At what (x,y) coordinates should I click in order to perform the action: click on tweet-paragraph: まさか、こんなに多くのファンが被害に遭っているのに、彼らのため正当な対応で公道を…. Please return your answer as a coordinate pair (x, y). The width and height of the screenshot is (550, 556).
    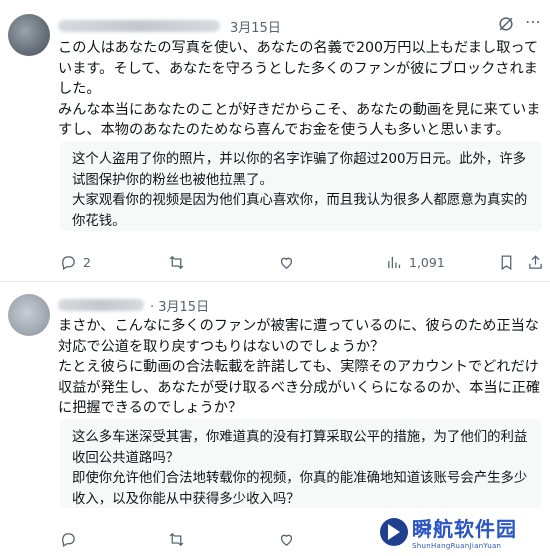
    Looking at the image, I should click on (298, 336).